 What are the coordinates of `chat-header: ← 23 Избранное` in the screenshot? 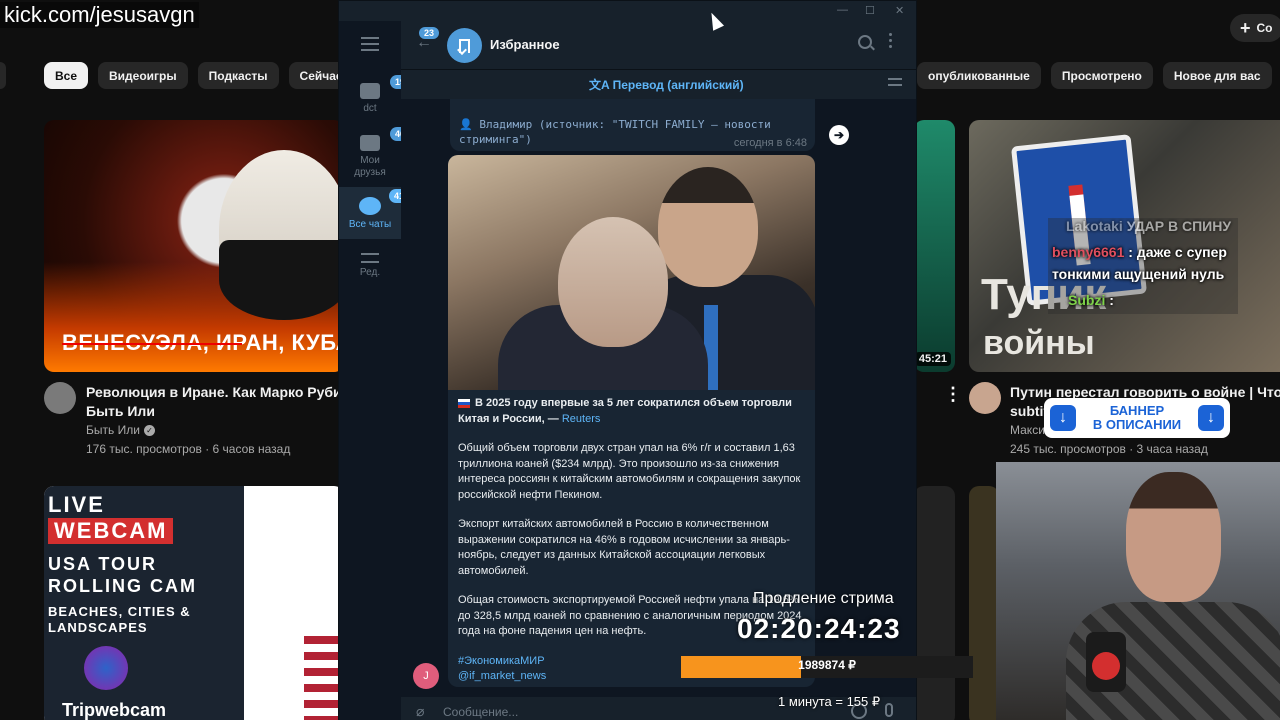 It's located at (658, 45).